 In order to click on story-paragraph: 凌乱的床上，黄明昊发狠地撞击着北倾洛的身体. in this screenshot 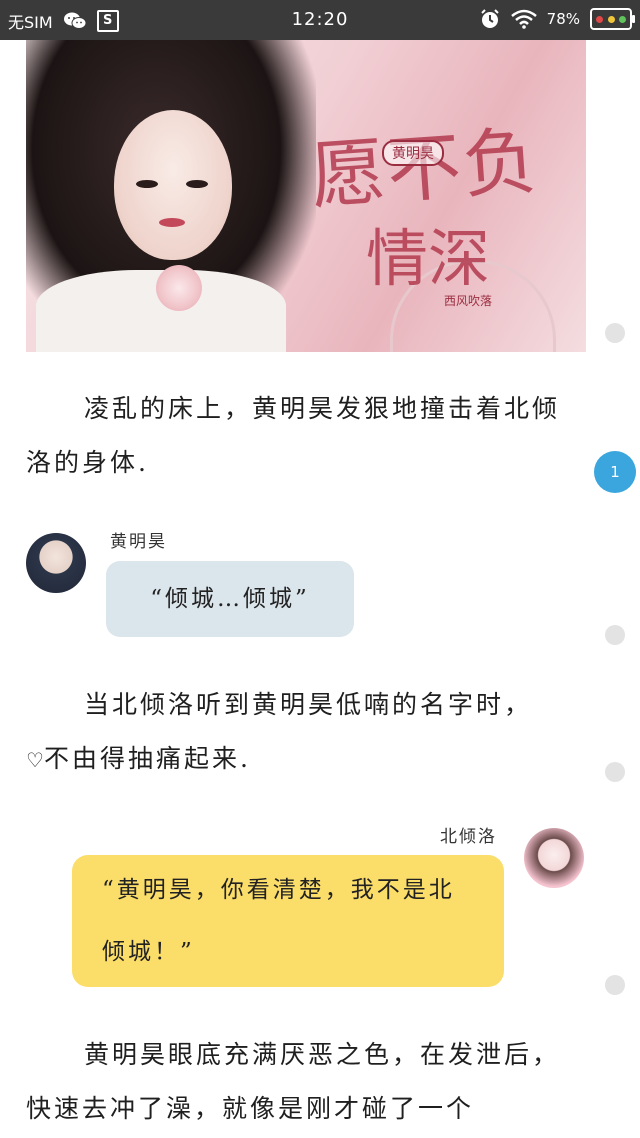, I will do `click(304, 436)`.